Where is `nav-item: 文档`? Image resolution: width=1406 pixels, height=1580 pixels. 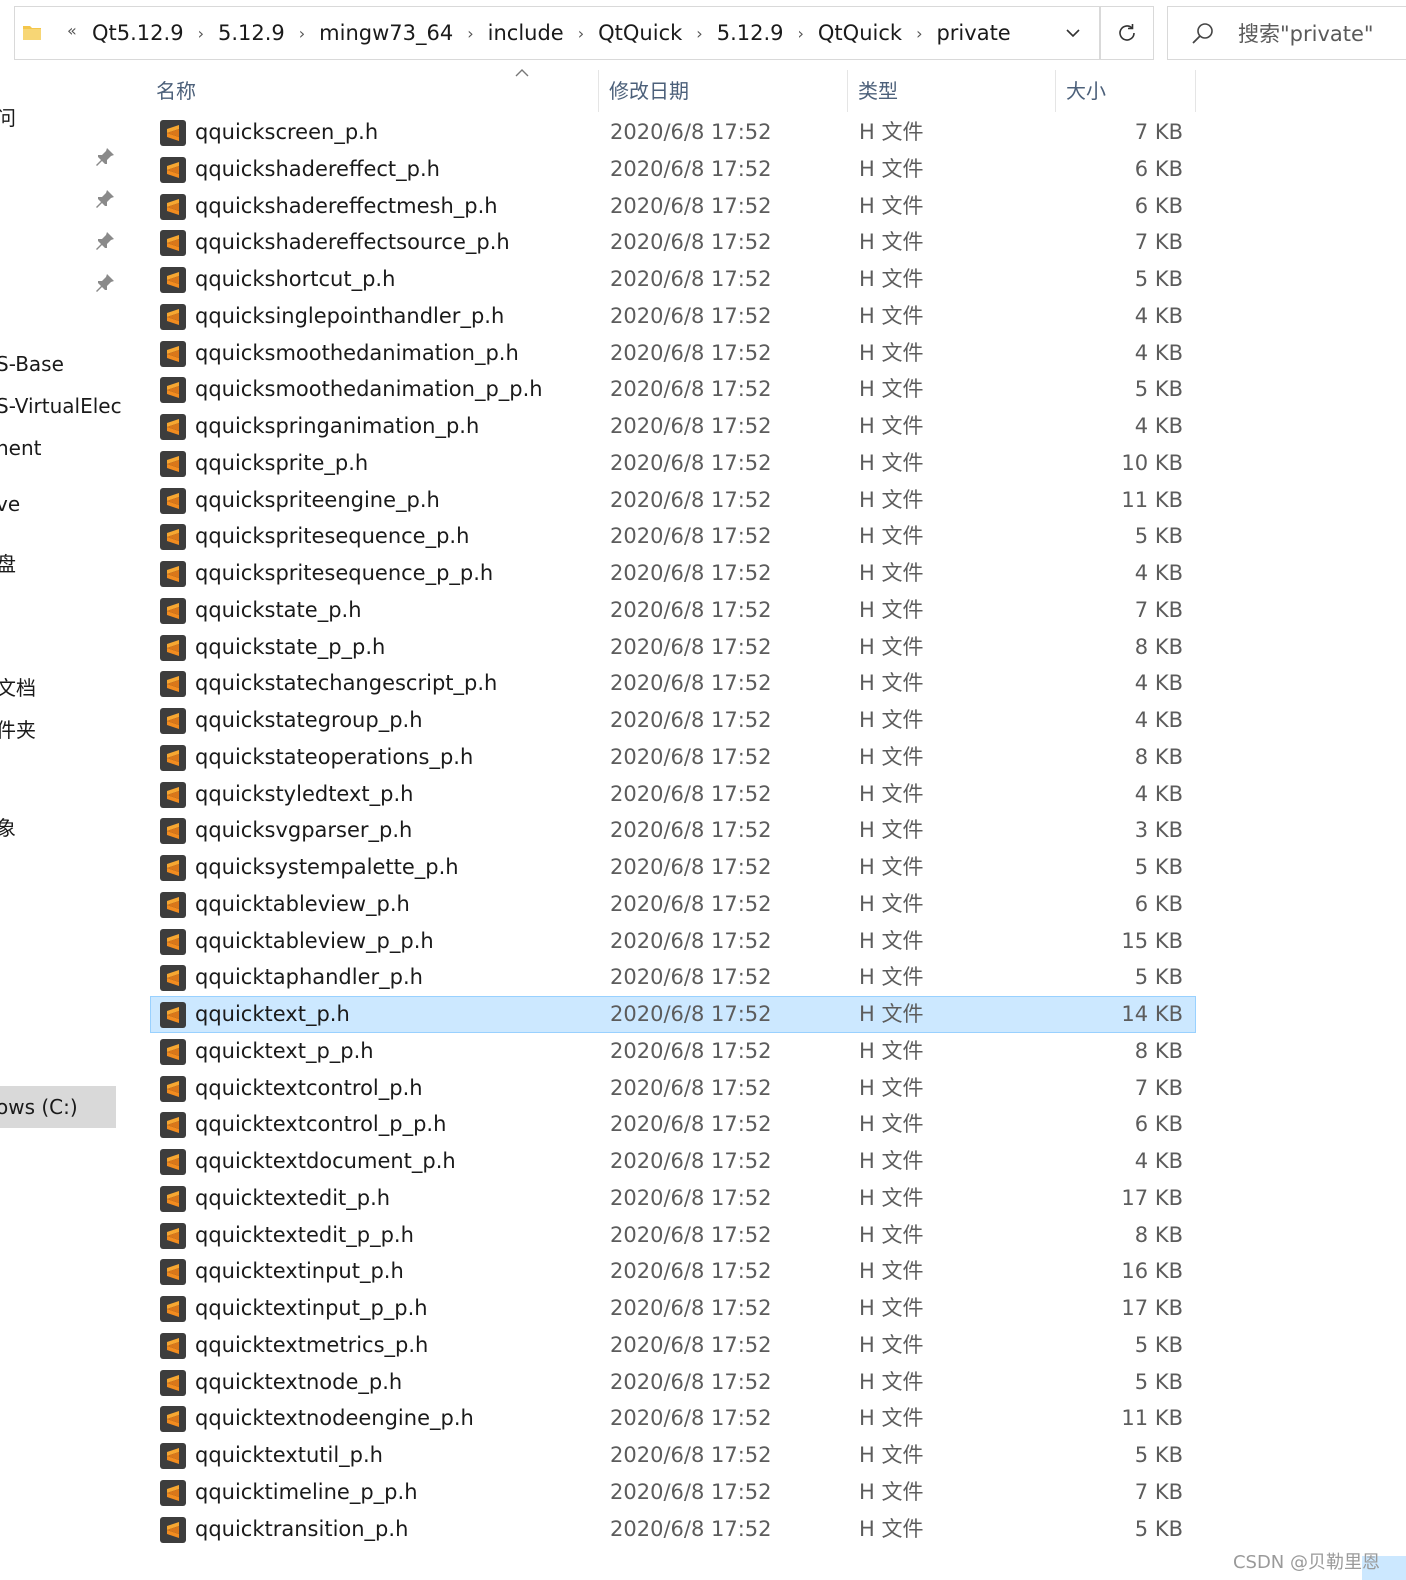
nav-item: 文档 is located at coordinates (18, 686).